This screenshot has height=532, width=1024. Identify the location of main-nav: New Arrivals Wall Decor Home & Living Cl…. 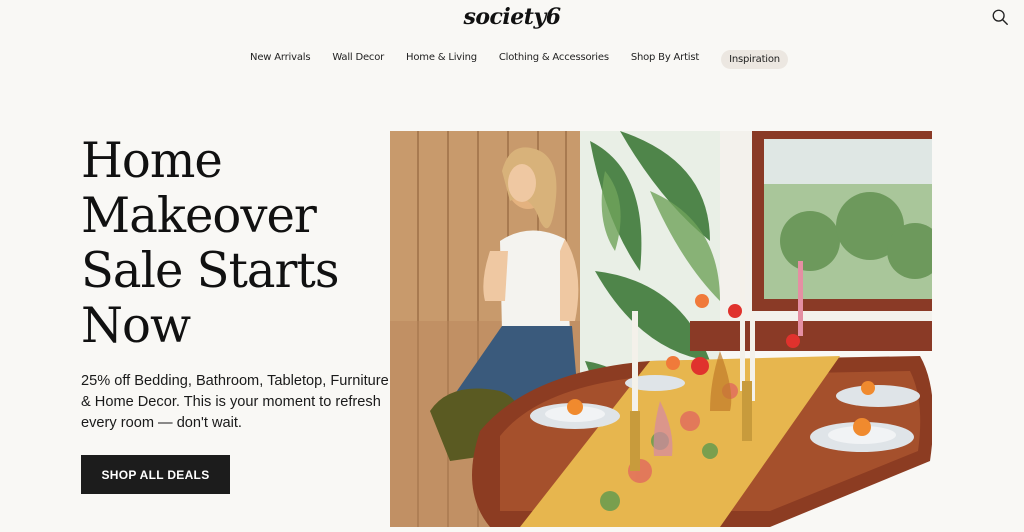
(512, 57).